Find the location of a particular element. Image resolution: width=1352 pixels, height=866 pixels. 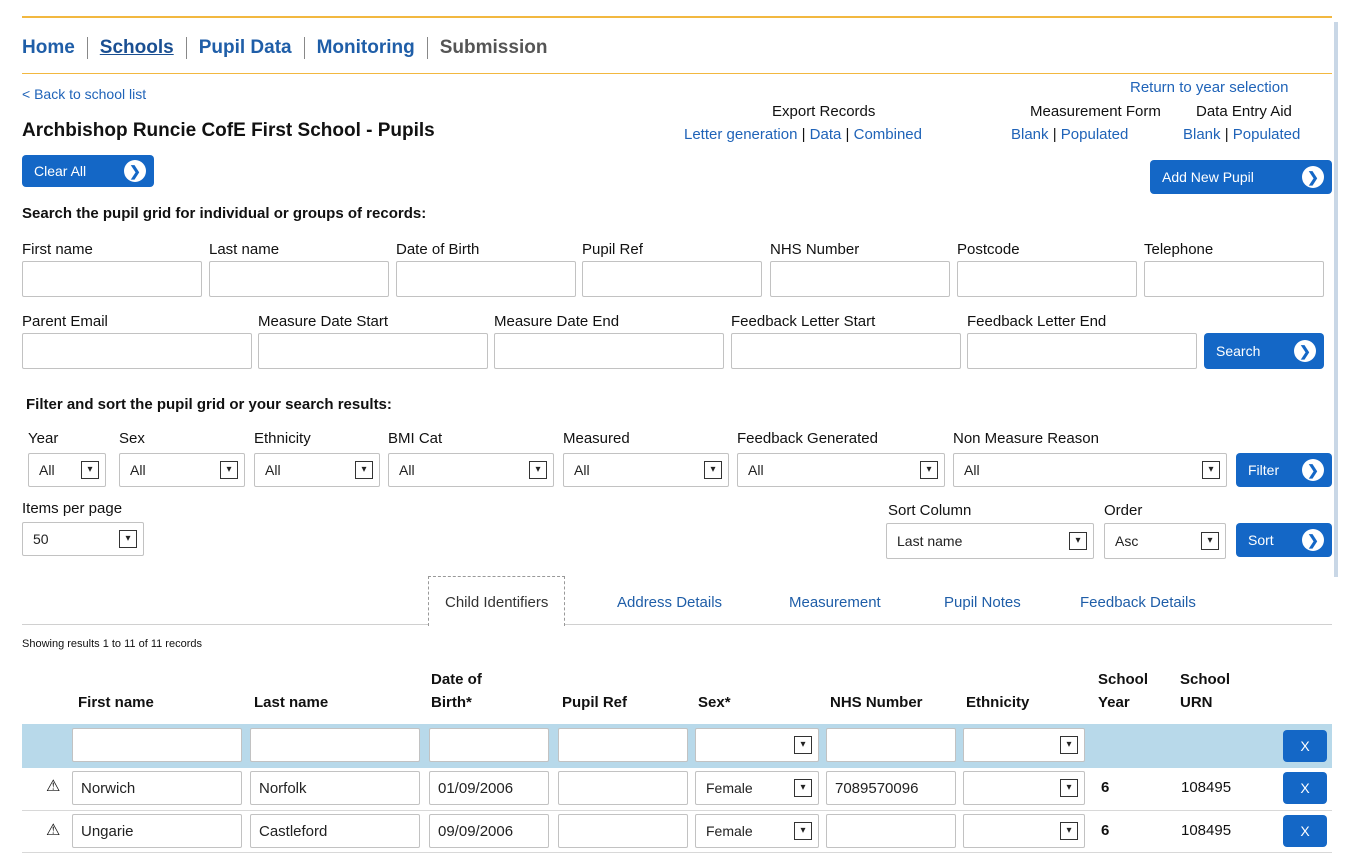

column-header-urn-line2: URN is located at coordinates (1196, 702).